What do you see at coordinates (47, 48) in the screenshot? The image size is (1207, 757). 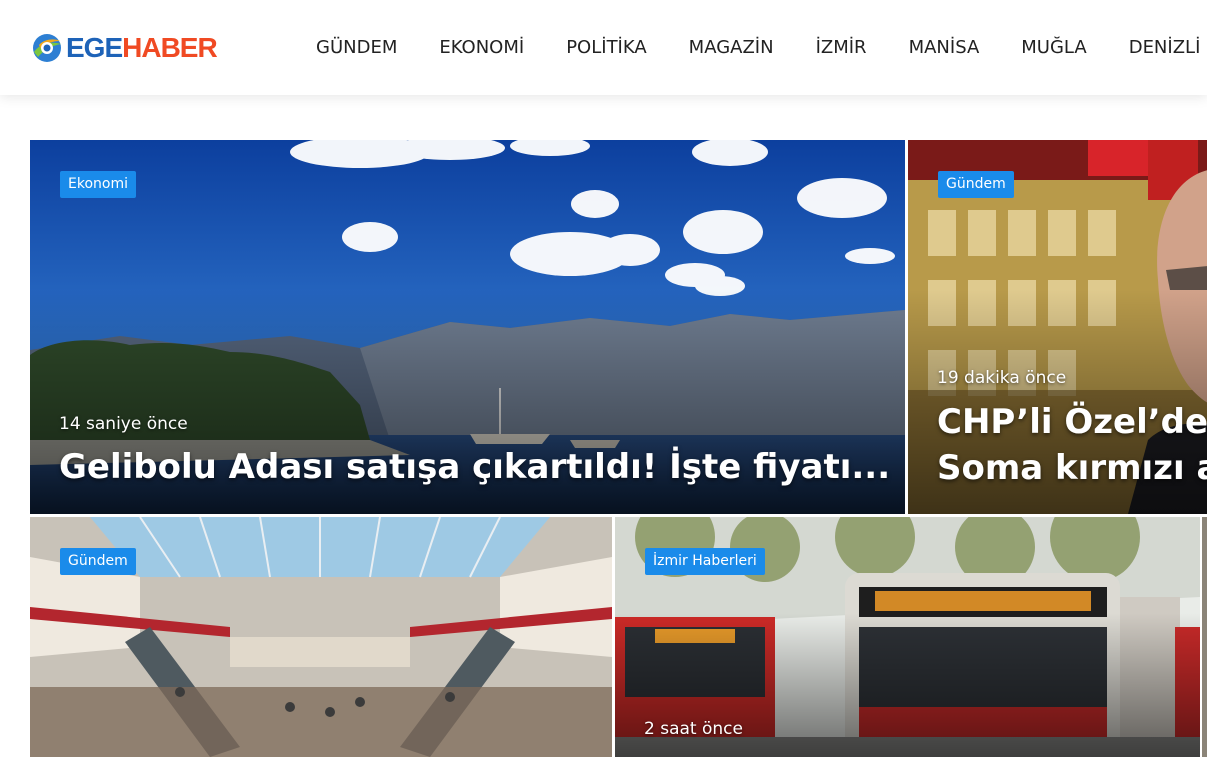 I see `logo-mark-icon` at bounding box center [47, 48].